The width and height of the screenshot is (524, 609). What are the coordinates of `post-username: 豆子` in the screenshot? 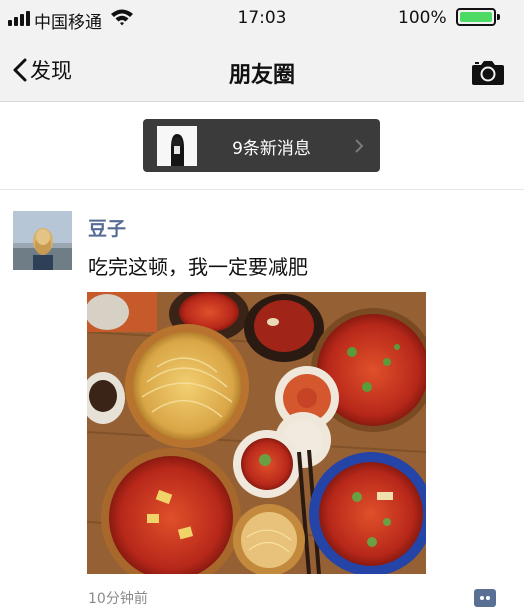 It's located at (107, 227).